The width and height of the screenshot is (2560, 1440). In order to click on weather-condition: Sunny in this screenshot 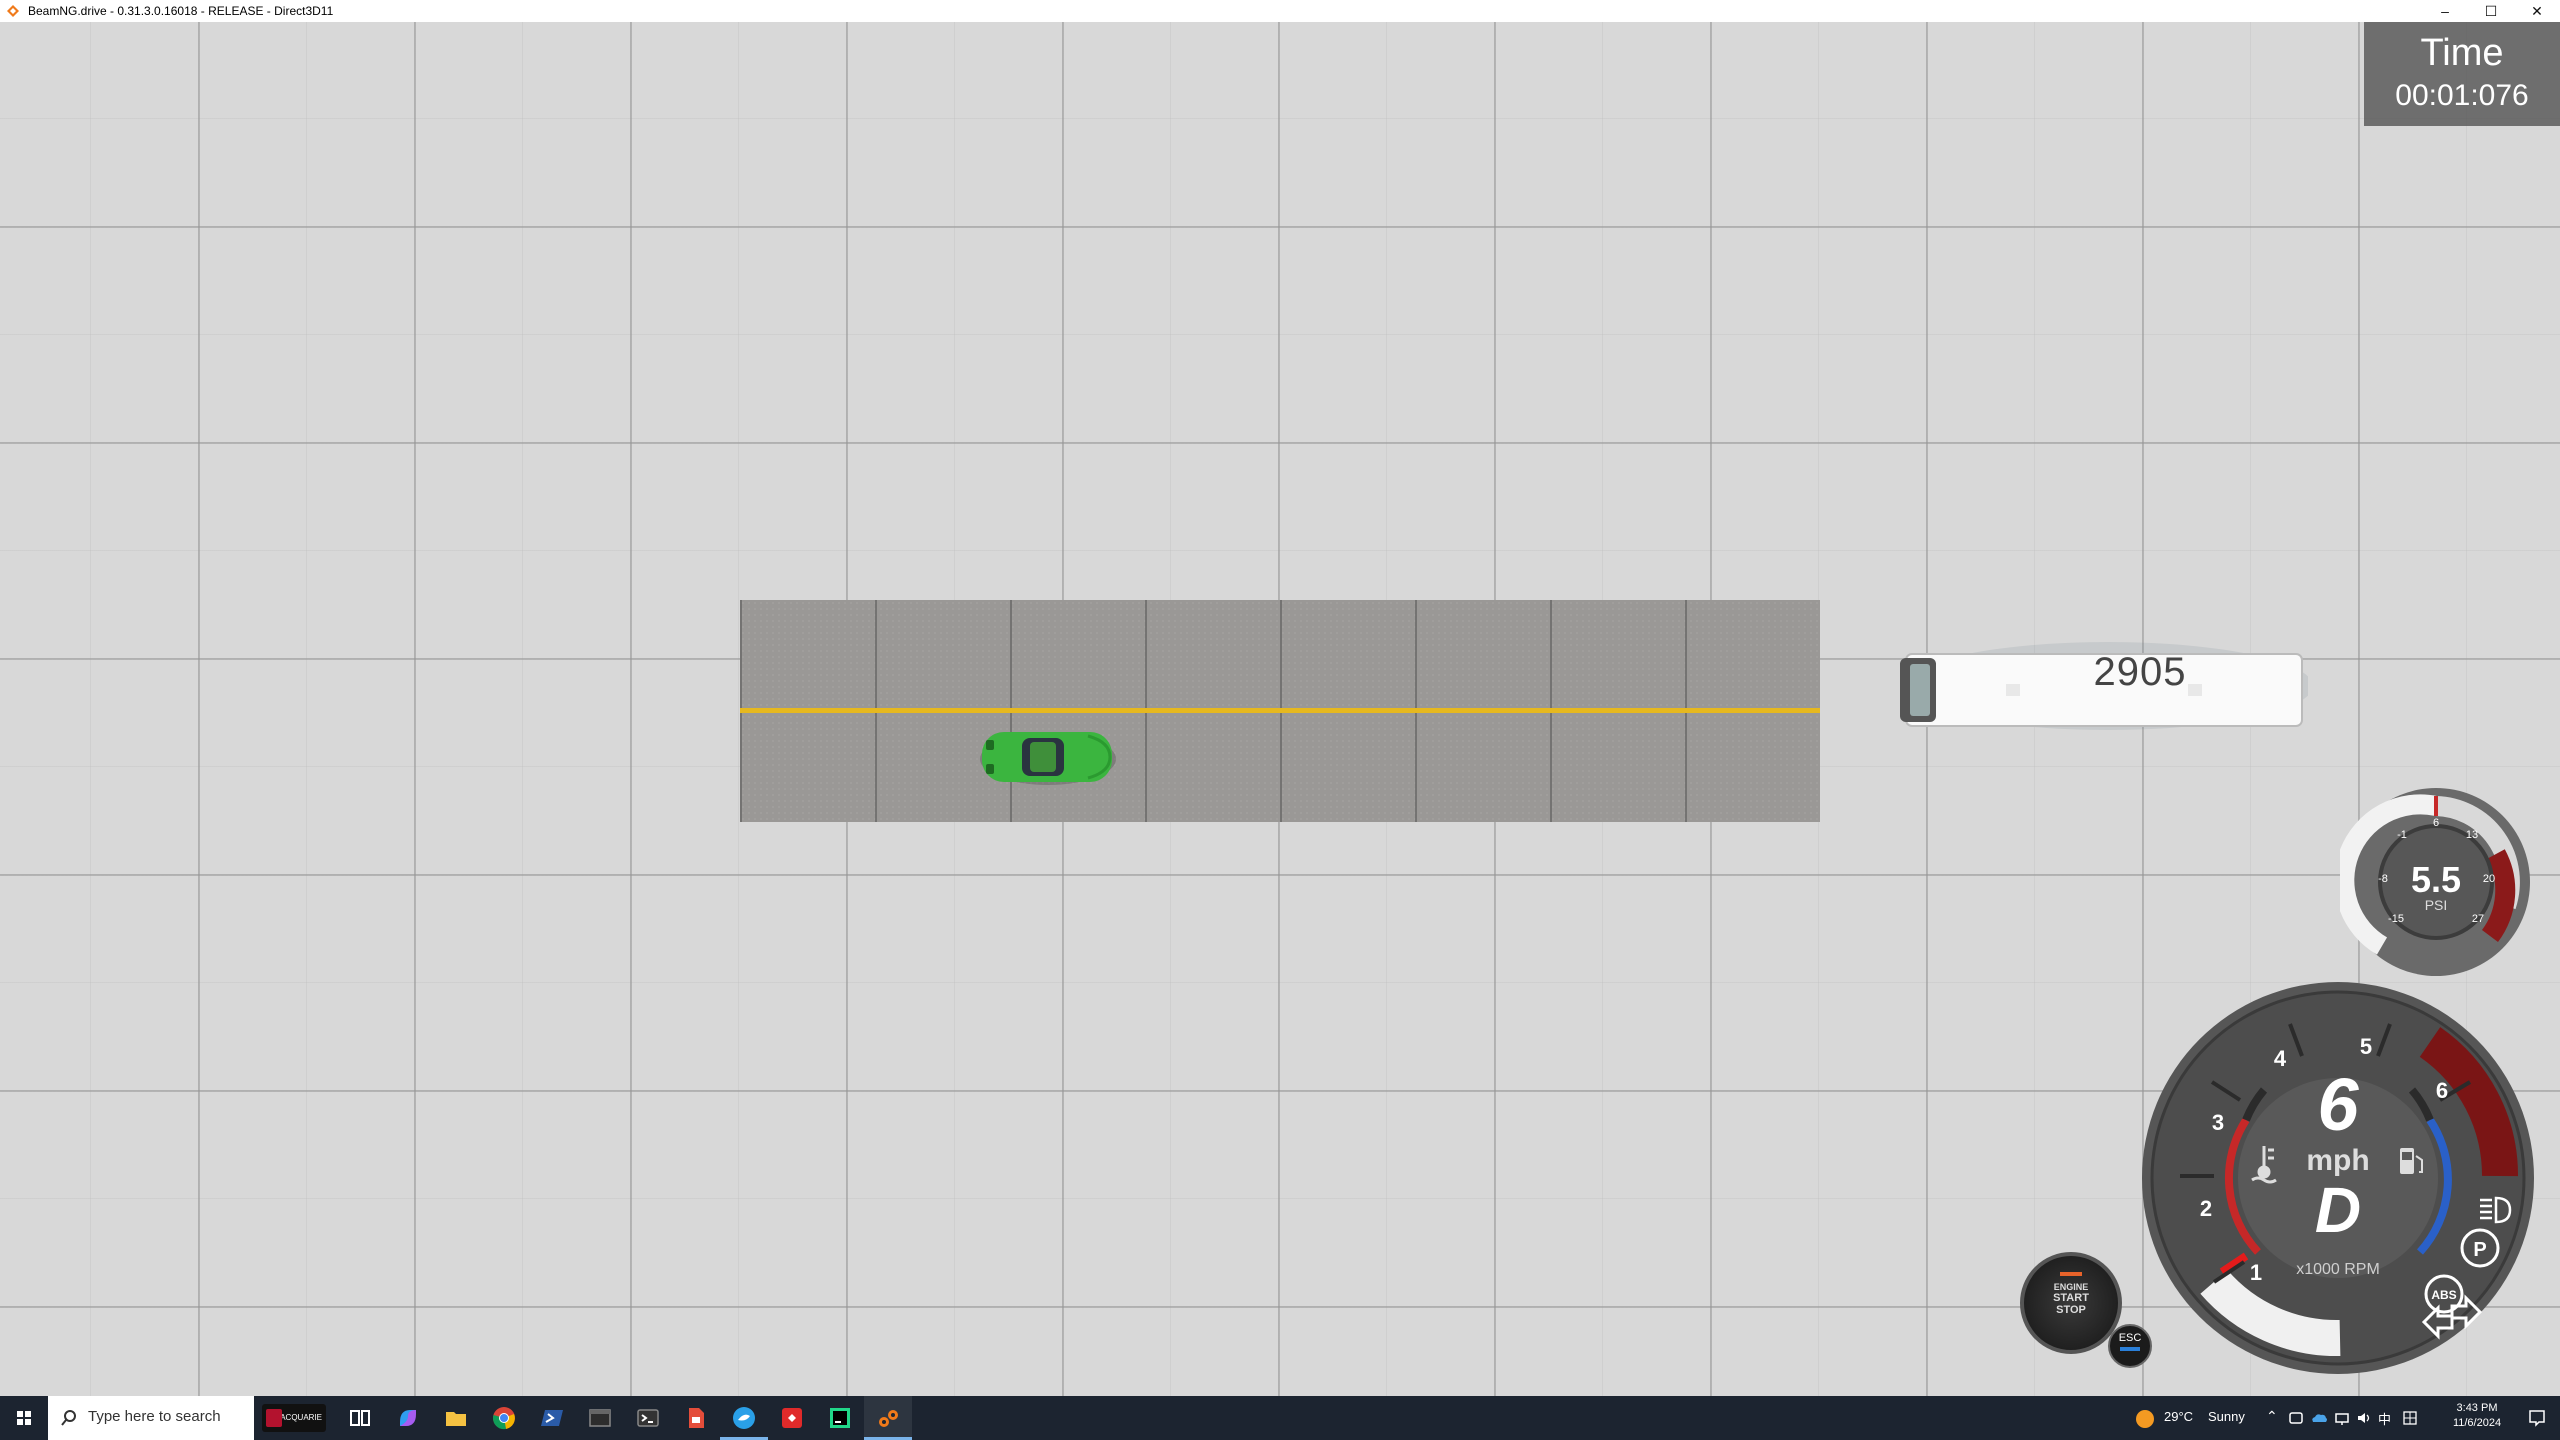, I will do `click(2226, 1416)`.